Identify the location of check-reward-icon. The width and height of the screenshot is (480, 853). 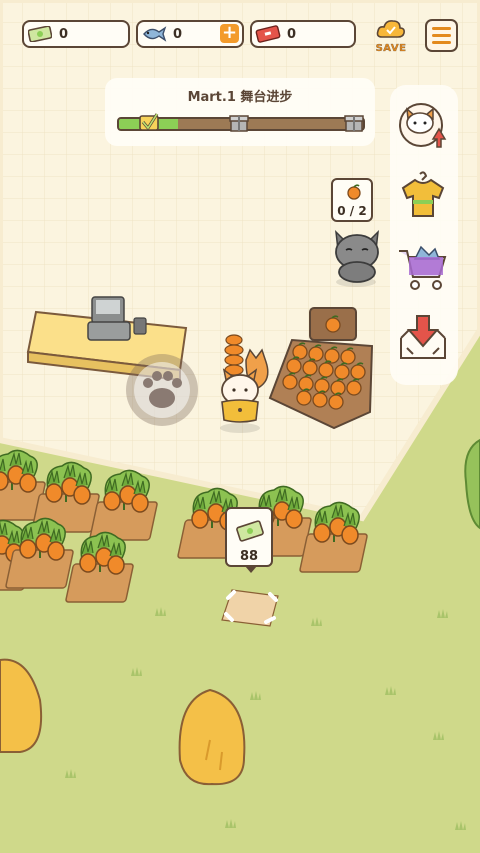
(149, 122).